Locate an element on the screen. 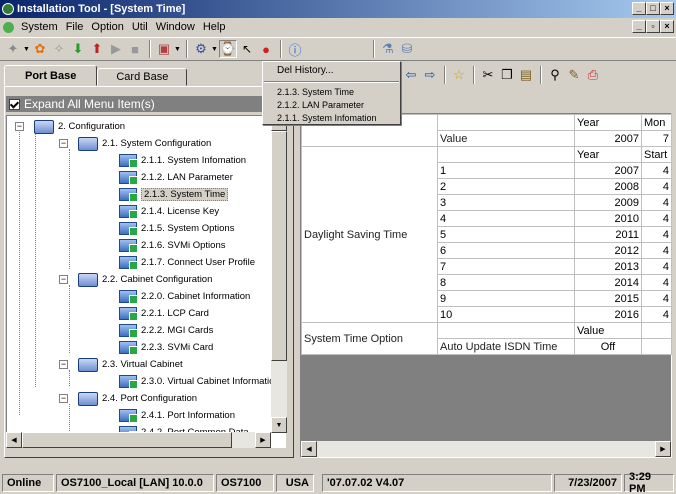 This screenshot has width=676, height=494. tools-icon: ✧ is located at coordinates (59, 49).